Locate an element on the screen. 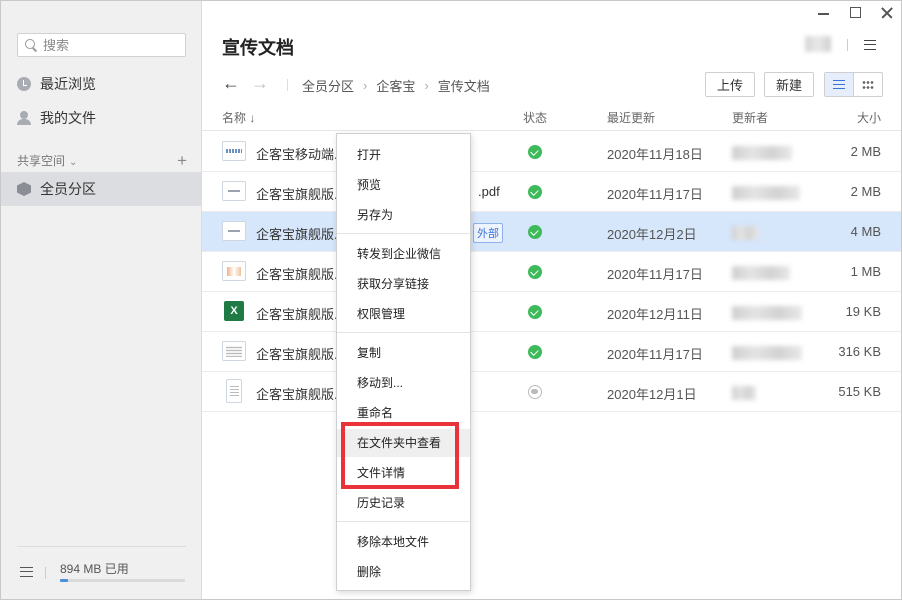 The height and width of the screenshot is (600, 902). hamburger-menu-icon is located at coordinates (870, 45).